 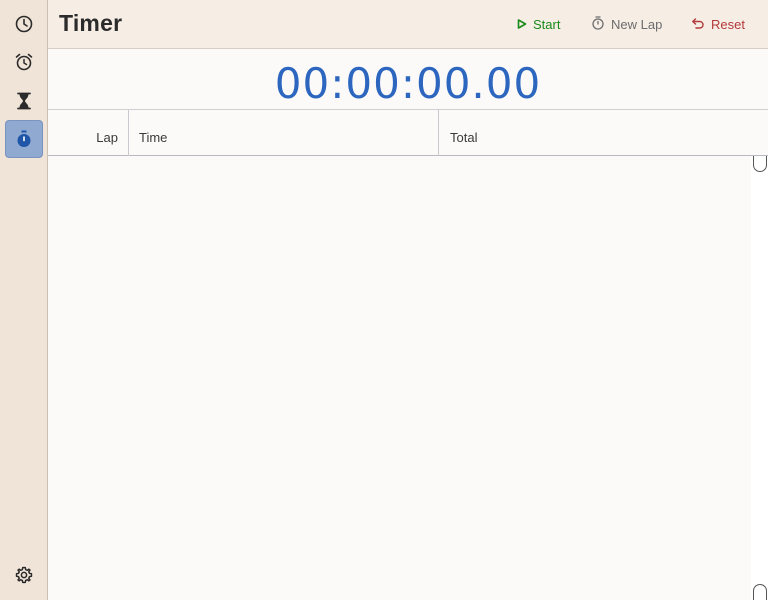 I want to click on new-lap-button: New Lap, so click(x=626, y=24).